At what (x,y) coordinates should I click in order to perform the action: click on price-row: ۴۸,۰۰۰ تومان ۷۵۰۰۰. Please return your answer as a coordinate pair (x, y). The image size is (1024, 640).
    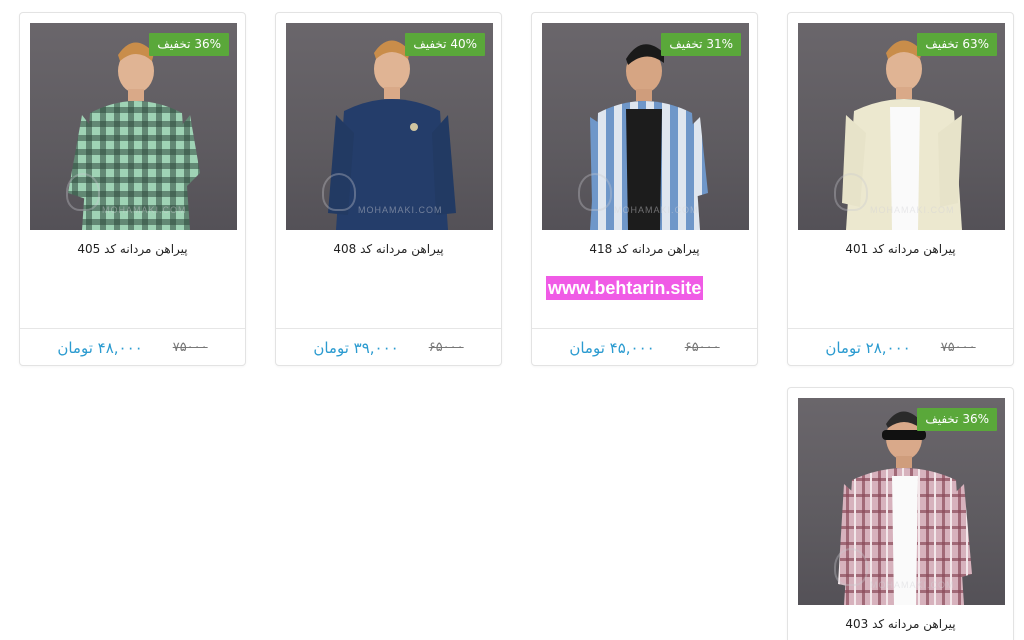
    Looking at the image, I should click on (132, 347).